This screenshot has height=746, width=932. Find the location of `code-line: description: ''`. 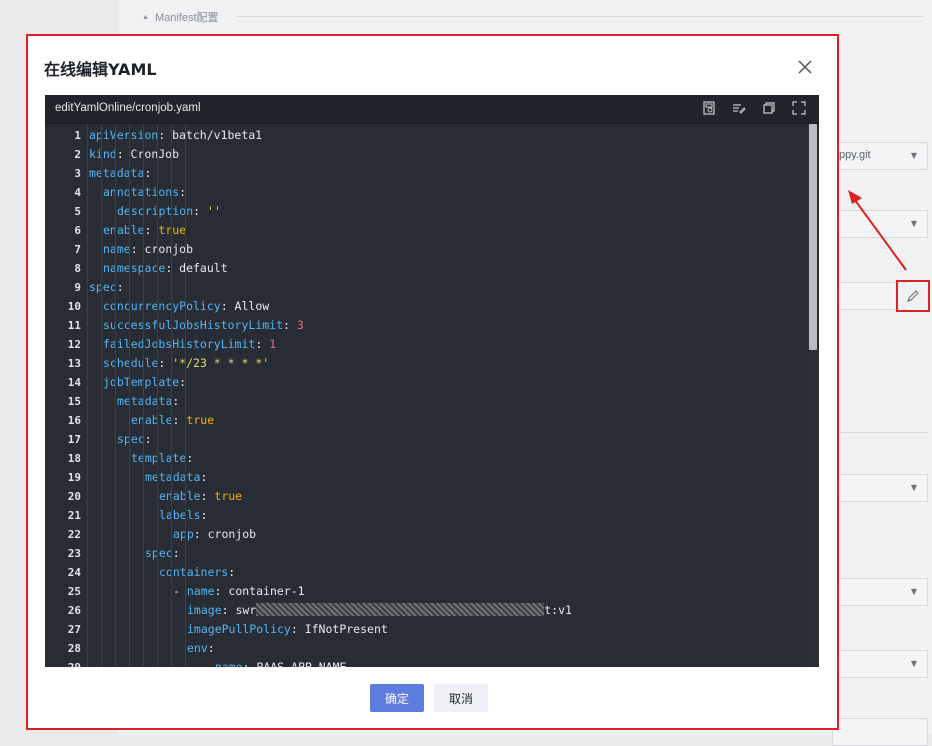

code-line: description: '' is located at coordinates (169, 211).